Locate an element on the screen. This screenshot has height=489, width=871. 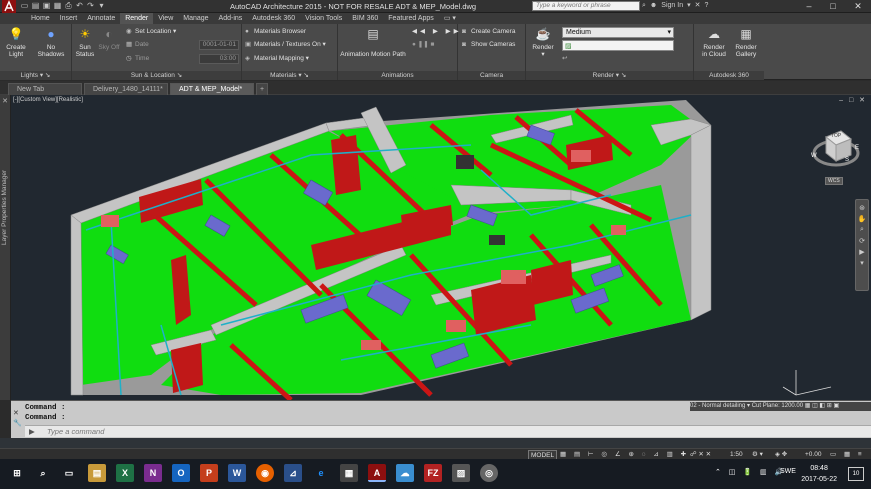
save-as-icon: ▦ is located at coordinates (57, 6).